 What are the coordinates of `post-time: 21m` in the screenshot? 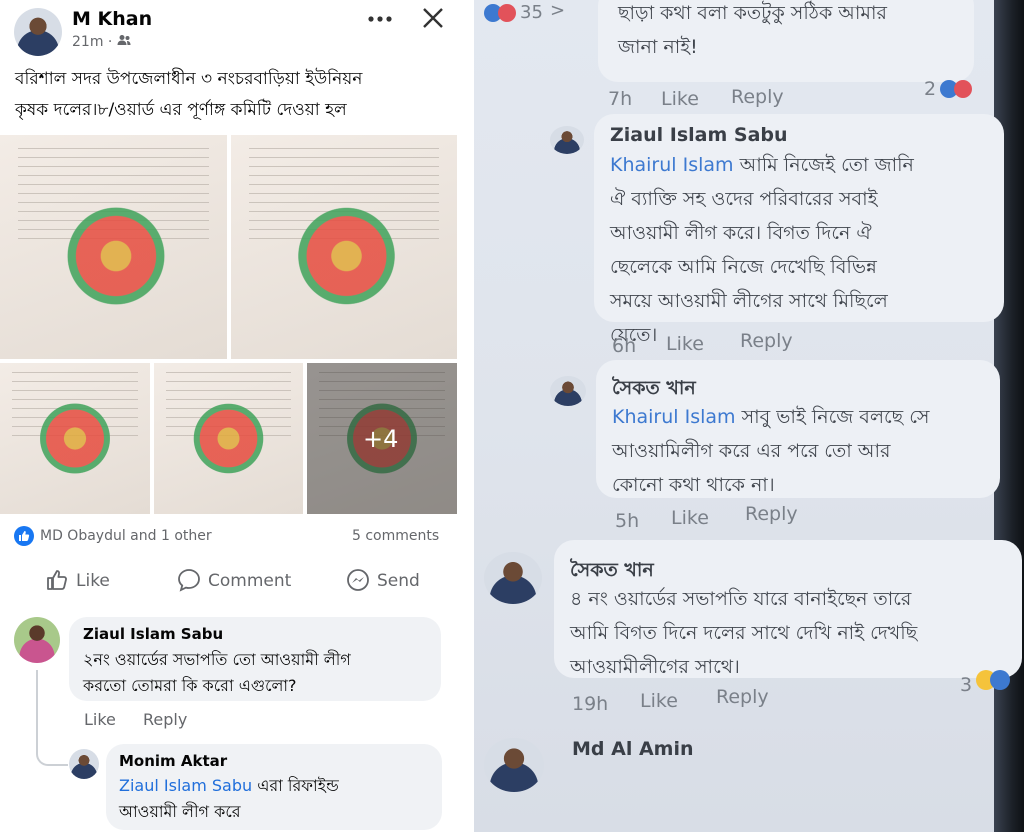 It's located at (87, 42).